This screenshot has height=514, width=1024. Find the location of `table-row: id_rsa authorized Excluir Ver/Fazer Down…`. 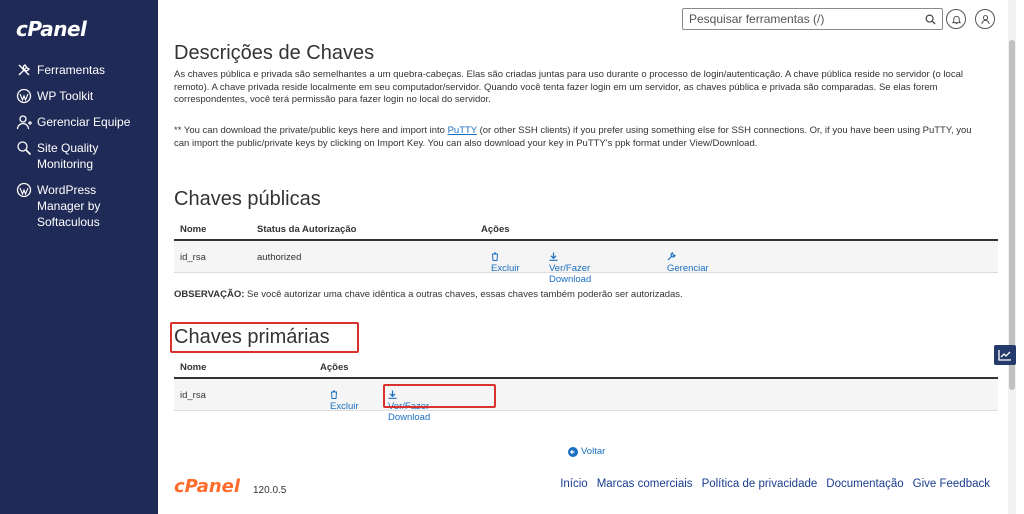

table-row: id_rsa authorized Excluir Ver/Fazer Down… is located at coordinates (586, 263).